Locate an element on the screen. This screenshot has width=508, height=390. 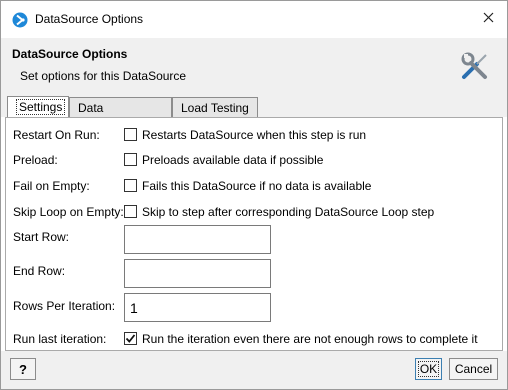
fail-on-empty-label: Fail on Empty: is located at coordinates (51, 186).